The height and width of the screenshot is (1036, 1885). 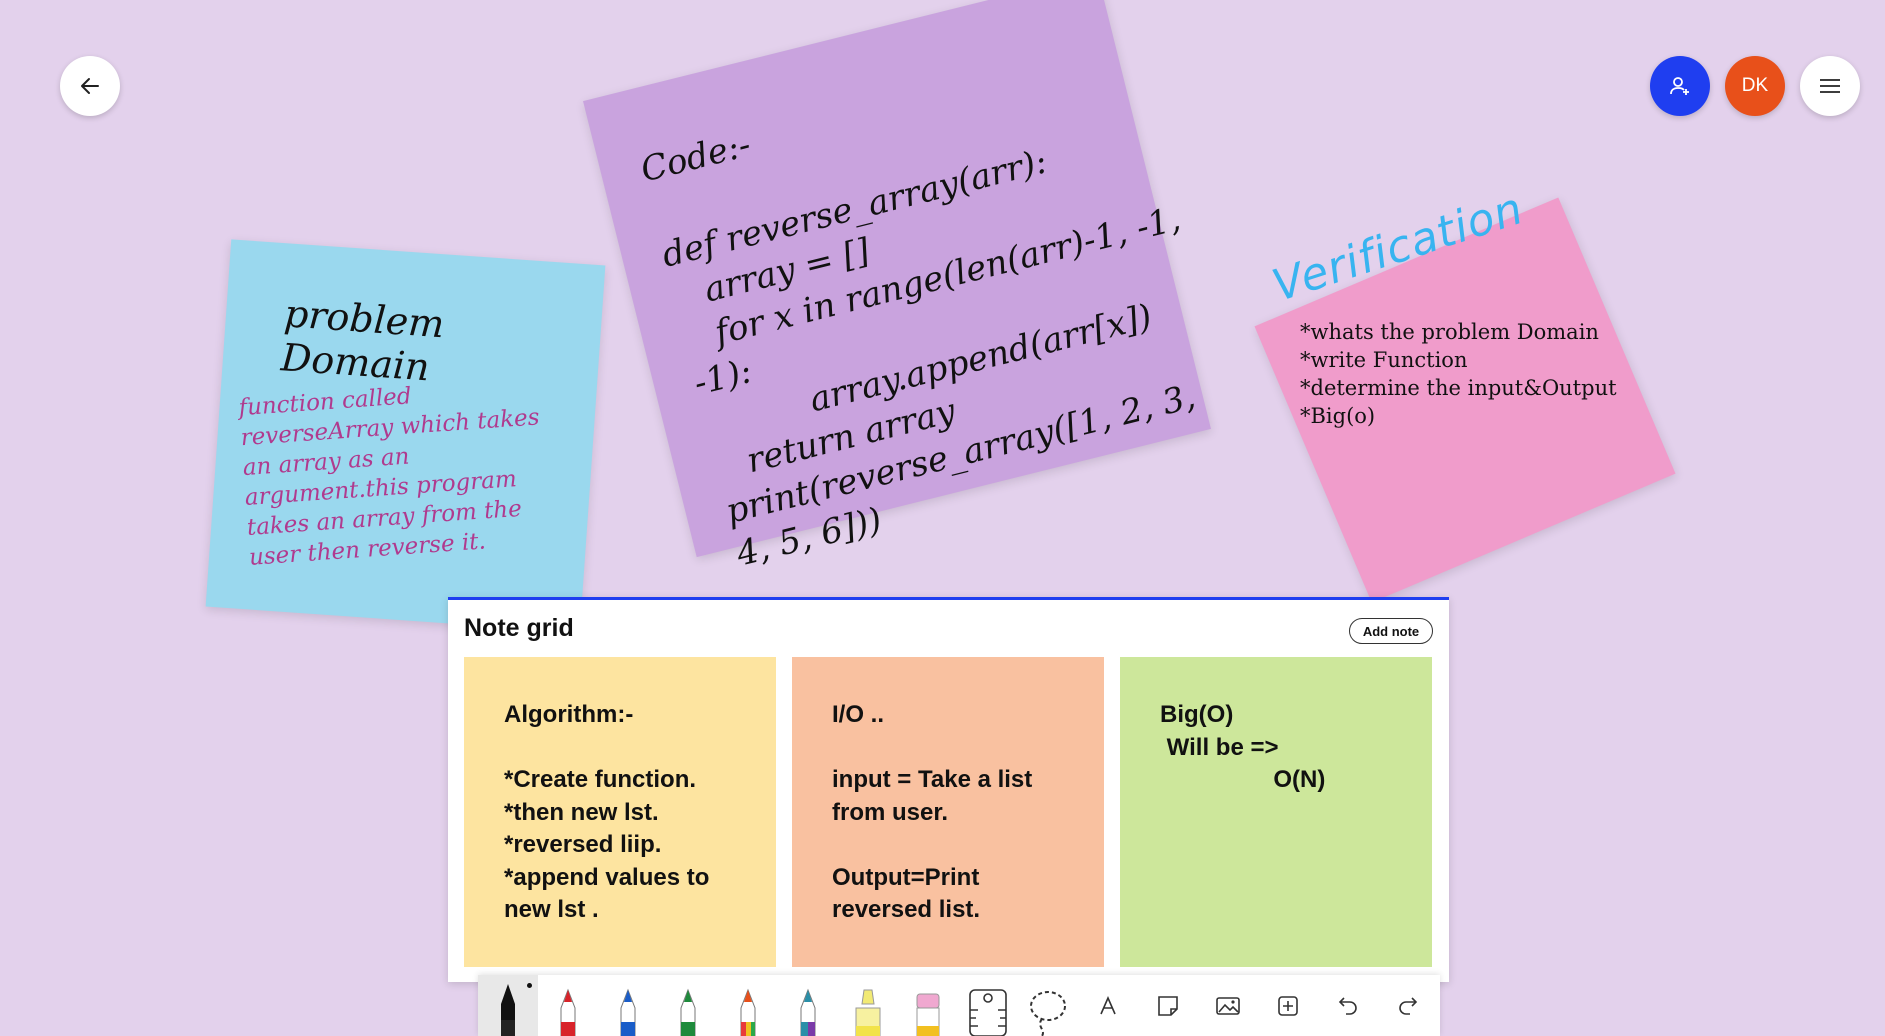 What do you see at coordinates (1276, 812) in the screenshot?
I see `grid-note-bigo: Big(O) Will be => O(N)` at bounding box center [1276, 812].